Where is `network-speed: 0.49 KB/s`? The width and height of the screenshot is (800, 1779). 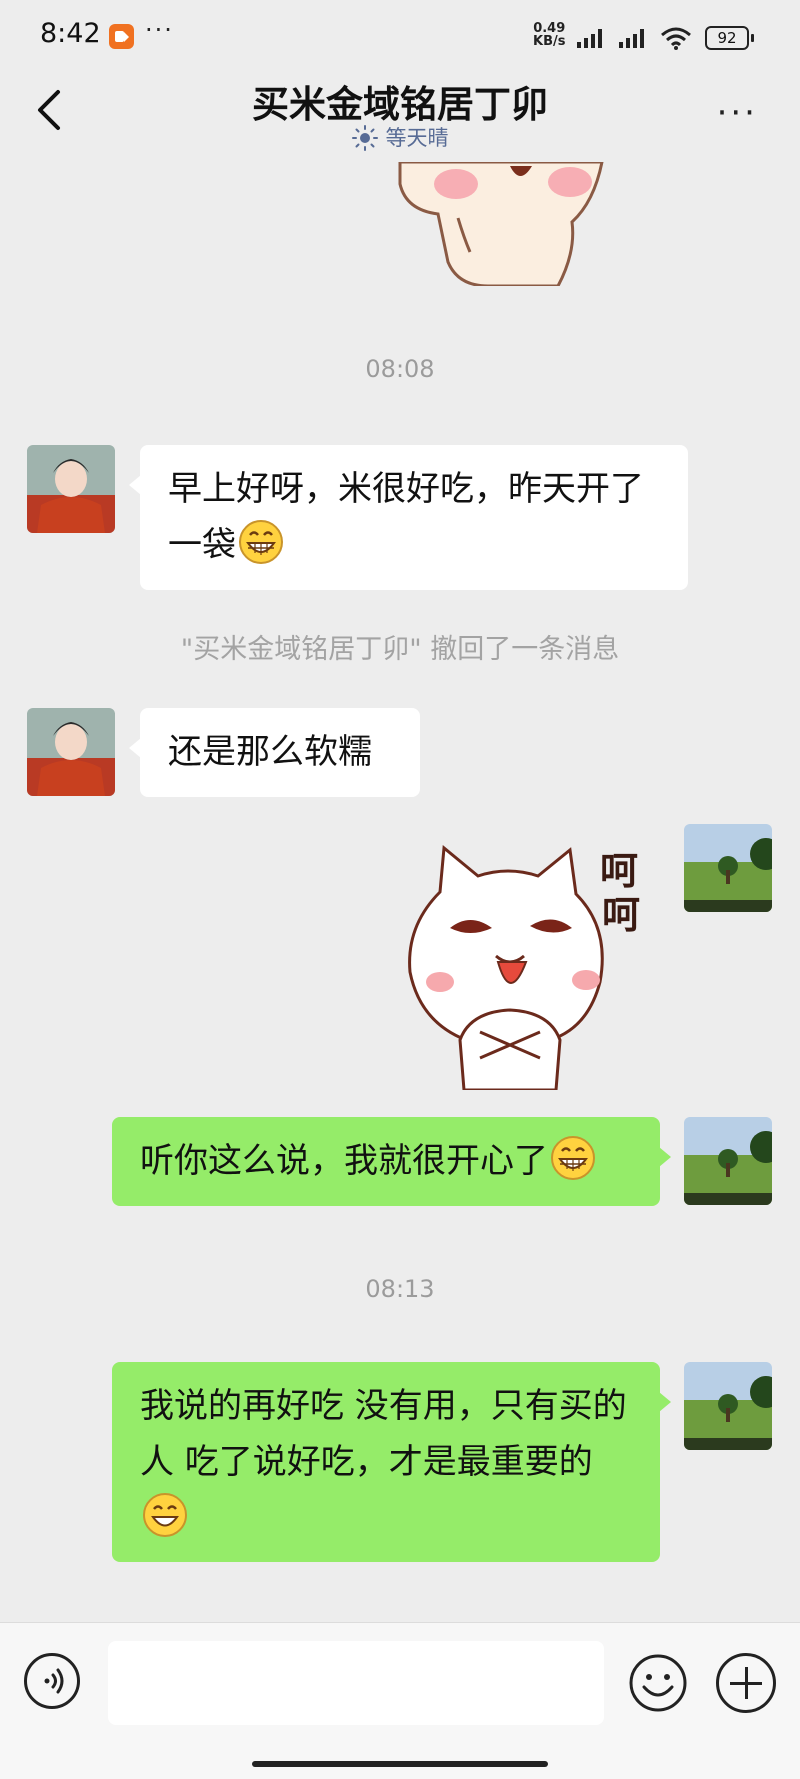 network-speed: 0.49 KB/s is located at coordinates (549, 35).